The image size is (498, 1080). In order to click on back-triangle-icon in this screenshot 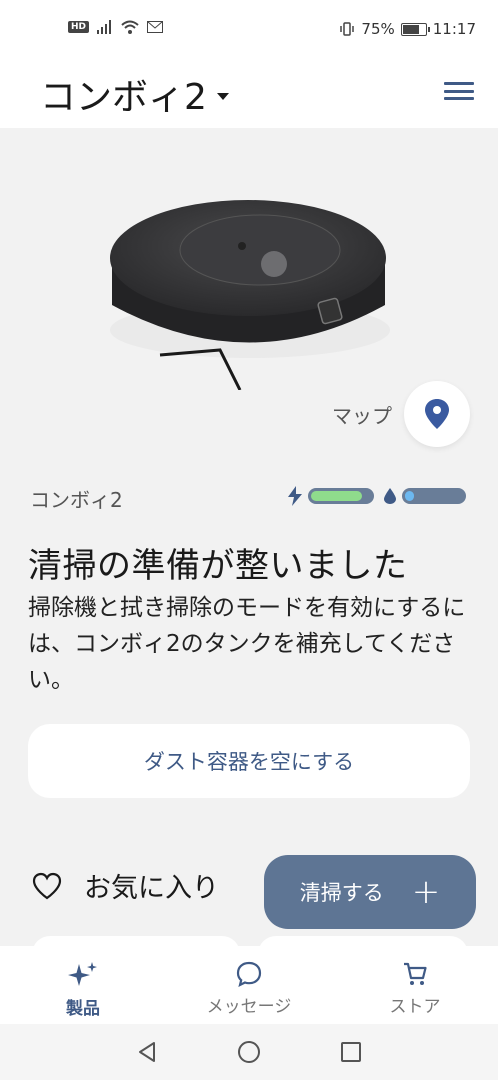, I will do `click(147, 1052)`.